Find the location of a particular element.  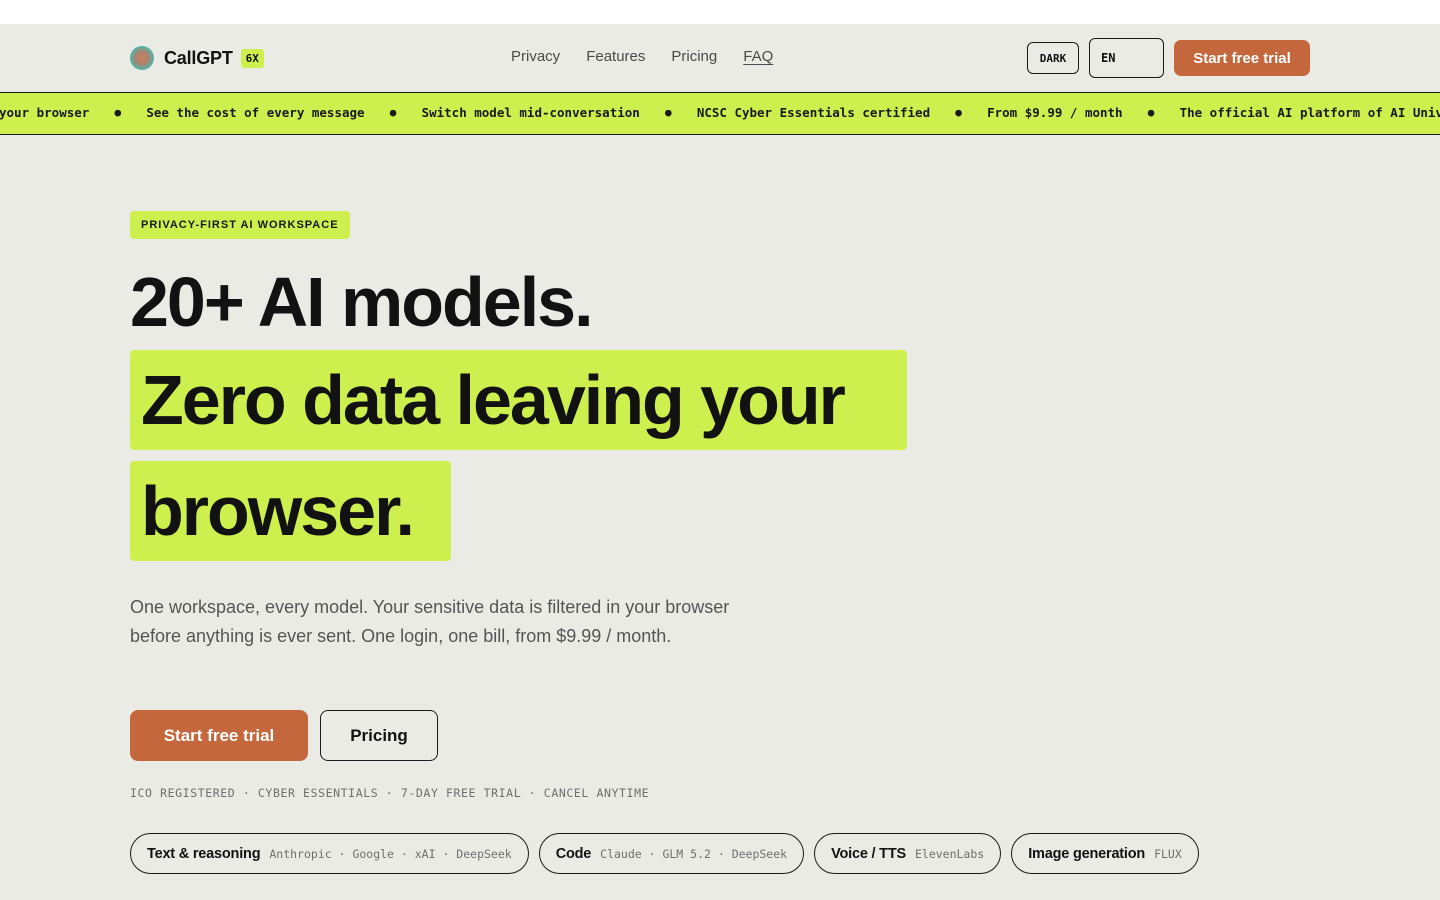

chip-label: Voice / TTS is located at coordinates (868, 853).